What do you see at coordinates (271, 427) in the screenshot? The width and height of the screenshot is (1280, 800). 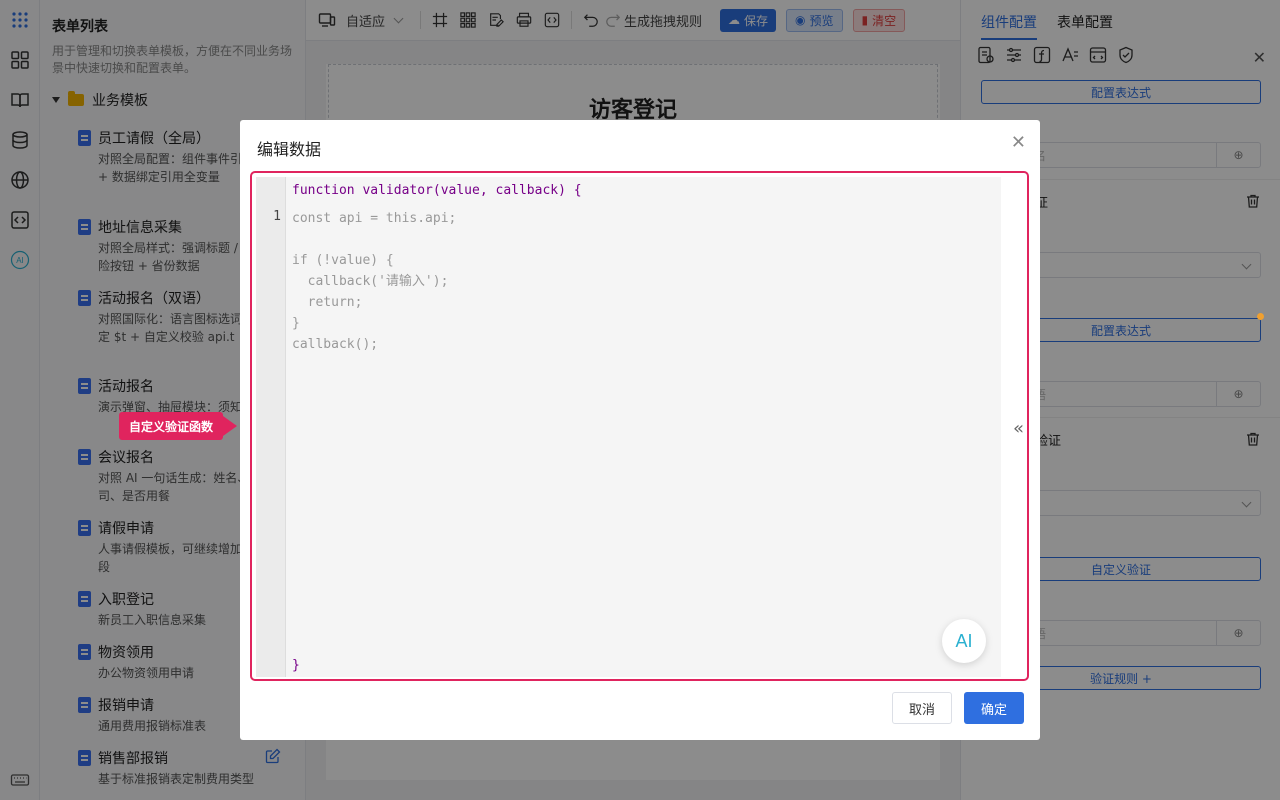 I see `line-gutter: 1` at bounding box center [271, 427].